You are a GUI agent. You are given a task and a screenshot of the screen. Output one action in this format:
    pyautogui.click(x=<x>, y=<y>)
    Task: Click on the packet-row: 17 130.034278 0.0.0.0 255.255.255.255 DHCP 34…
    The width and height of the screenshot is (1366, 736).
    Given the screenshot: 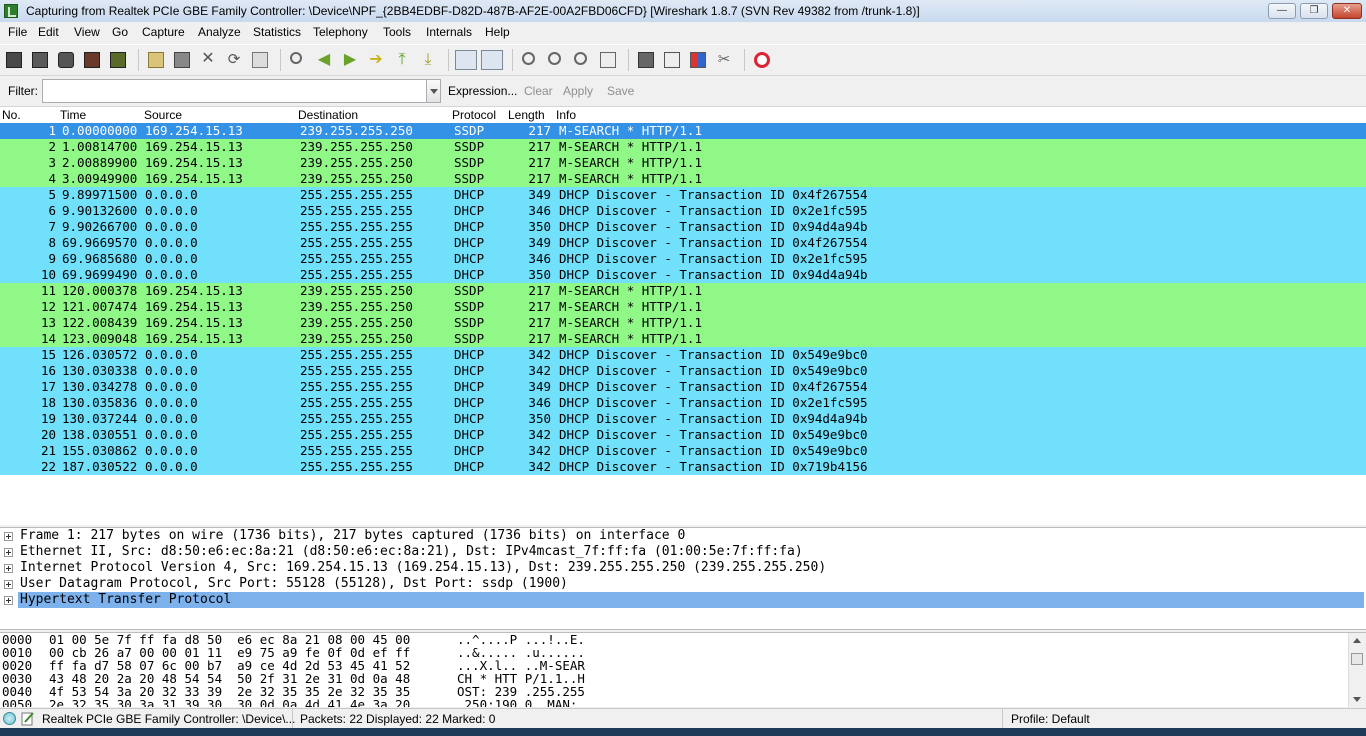 What is the action you would take?
    pyautogui.click(x=683, y=387)
    